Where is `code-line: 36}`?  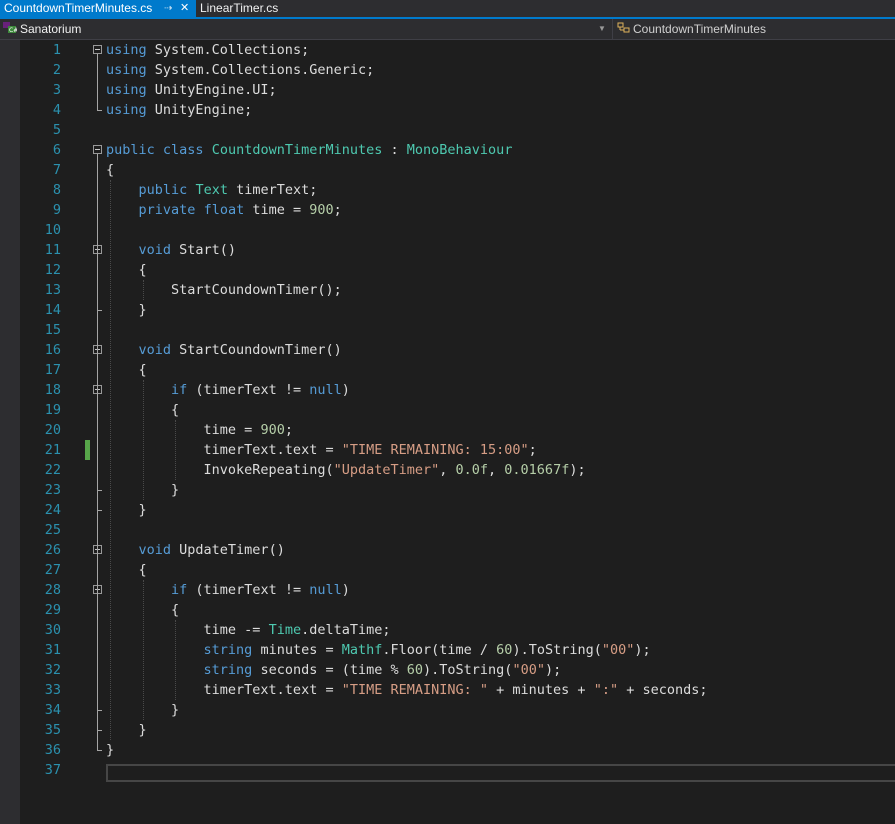
code-line: 36} is located at coordinates (447, 750).